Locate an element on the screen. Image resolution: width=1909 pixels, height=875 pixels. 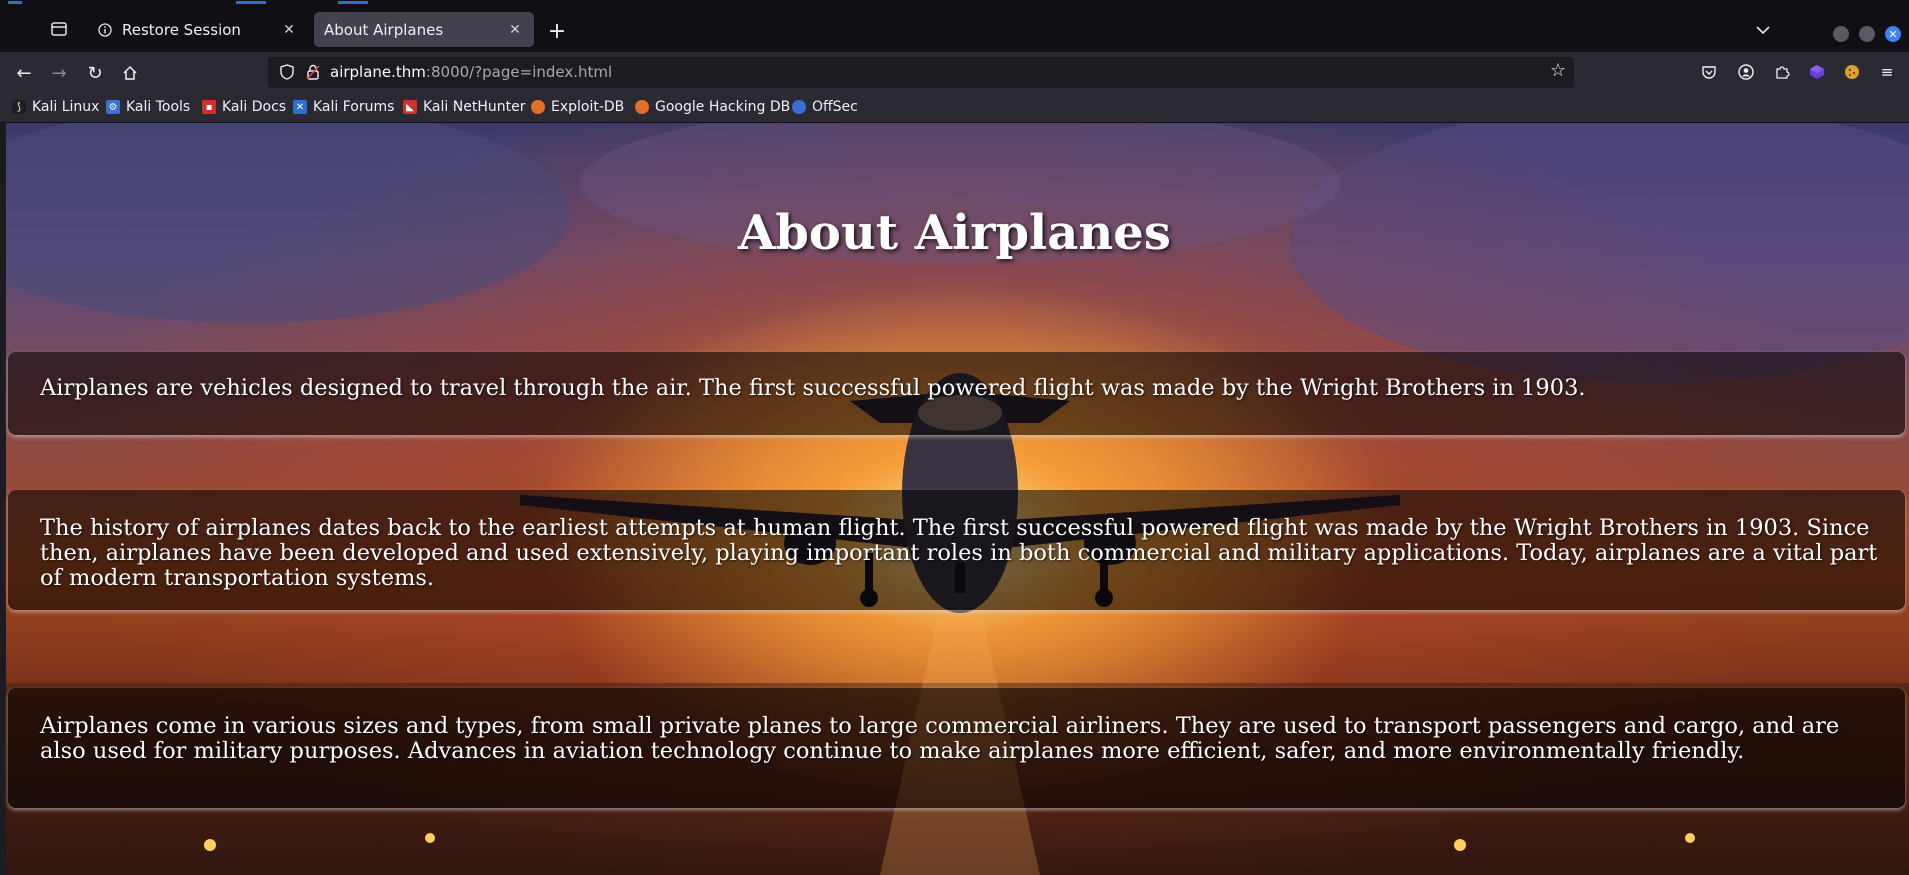
kali-docs-icon: ▪ is located at coordinates (209, 107).